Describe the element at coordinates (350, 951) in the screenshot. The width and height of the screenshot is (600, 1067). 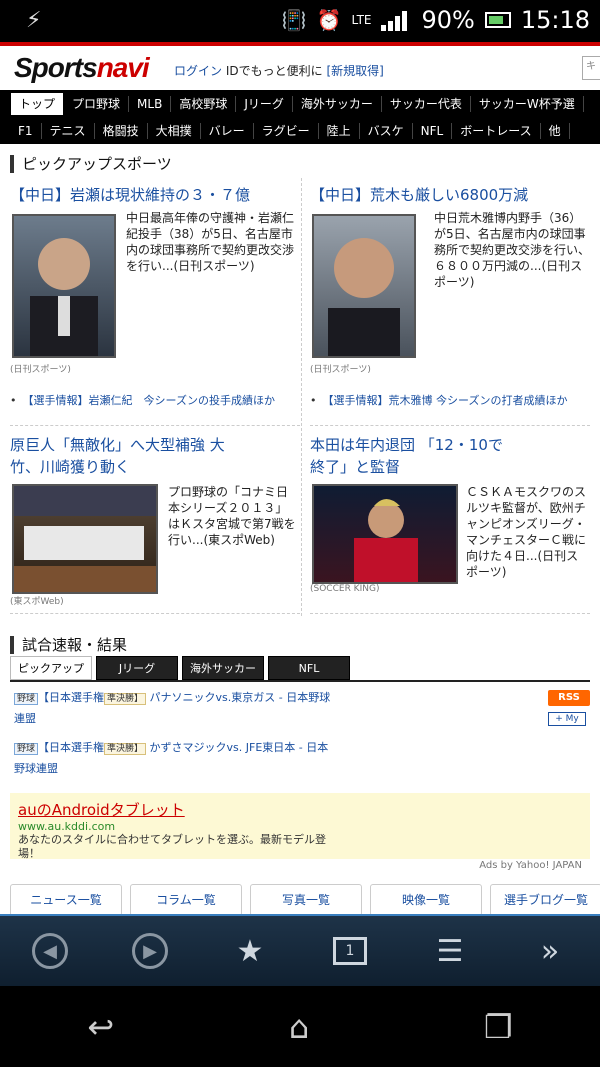
I see `tabs-icon: 1` at that location.